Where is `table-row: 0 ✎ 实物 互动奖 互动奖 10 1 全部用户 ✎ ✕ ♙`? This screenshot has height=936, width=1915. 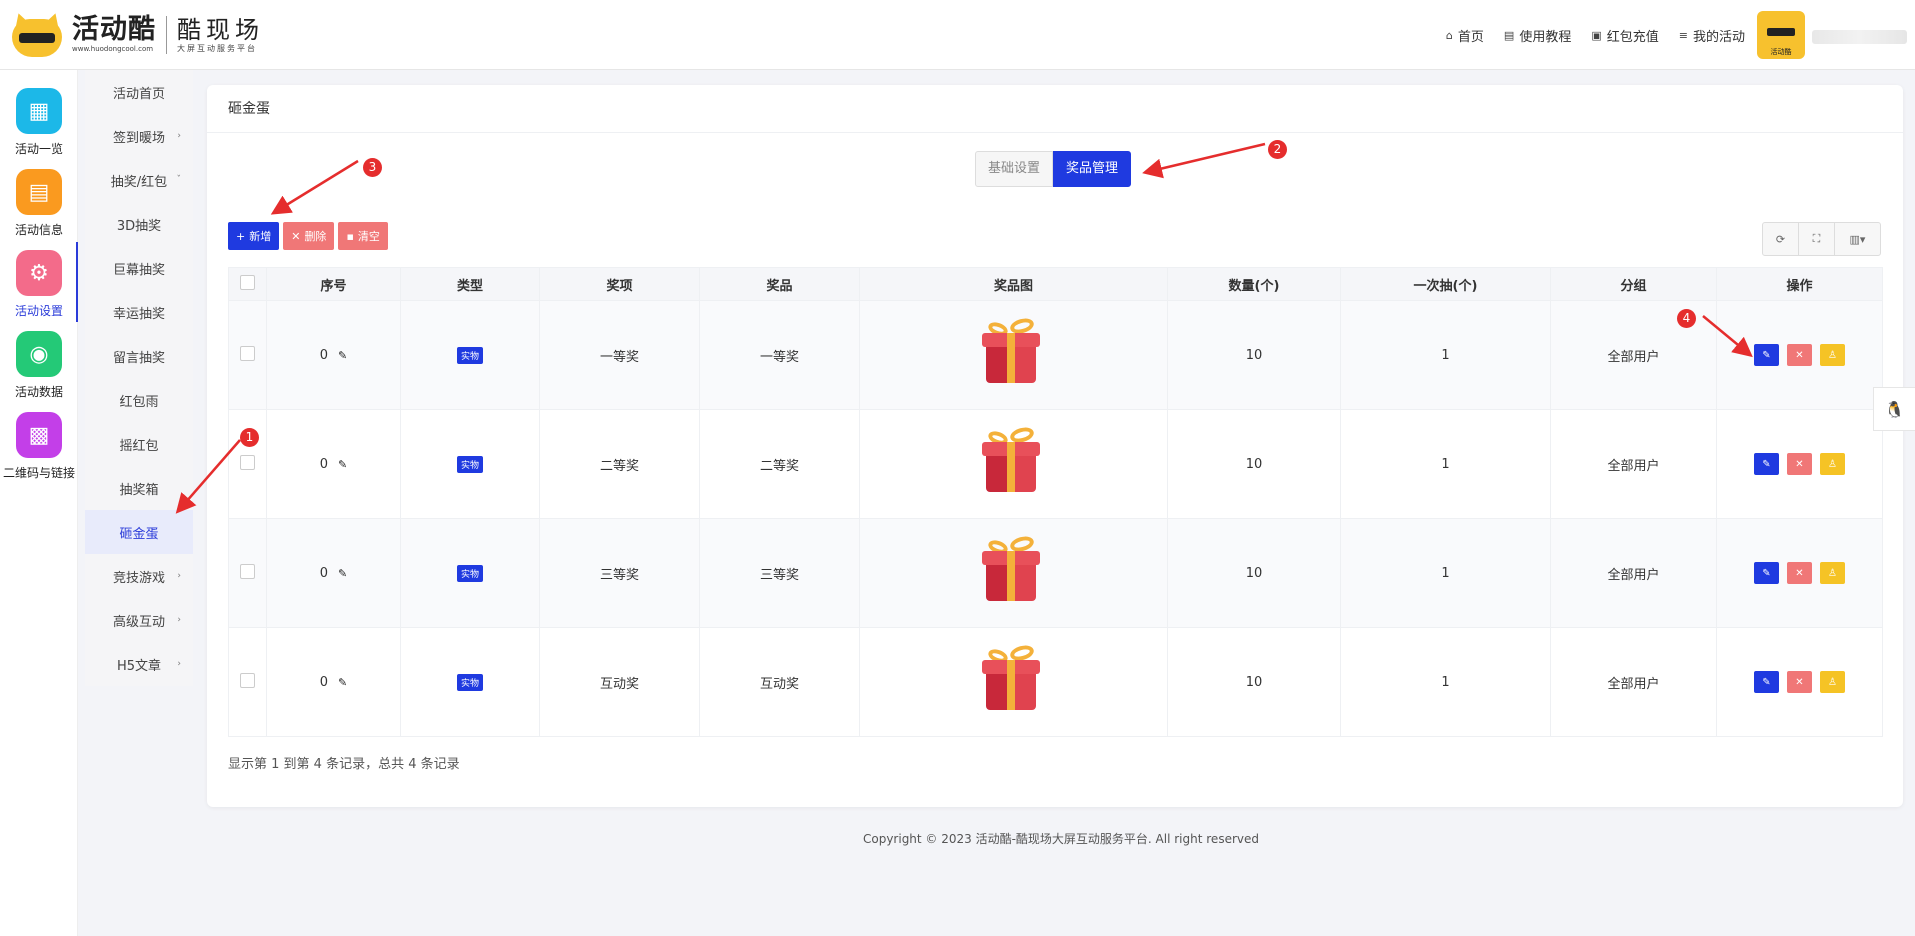 table-row: 0 ✎ 实物 互动奖 互动奖 10 1 全部用户 ✎ ✕ ♙ is located at coordinates (1055, 682).